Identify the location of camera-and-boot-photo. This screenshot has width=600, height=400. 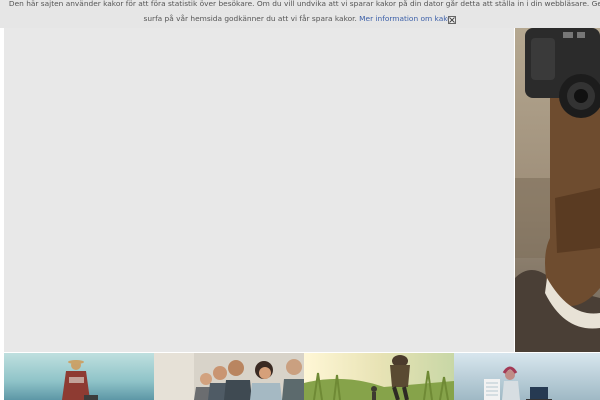
(557, 190).